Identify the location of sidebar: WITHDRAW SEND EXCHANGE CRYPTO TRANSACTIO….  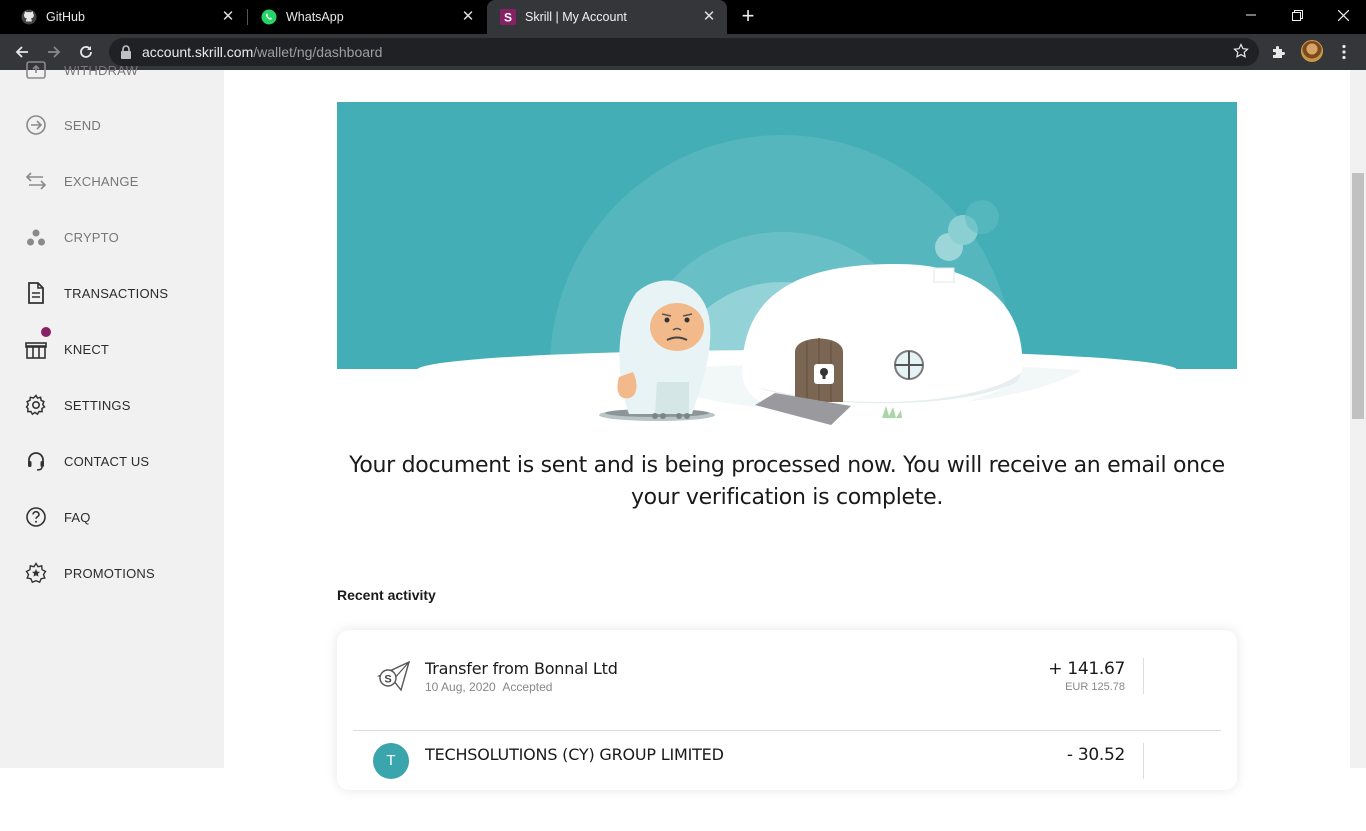
(112, 414).